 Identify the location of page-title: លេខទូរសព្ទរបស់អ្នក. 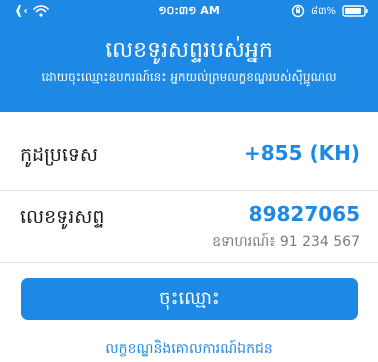
(189, 50).